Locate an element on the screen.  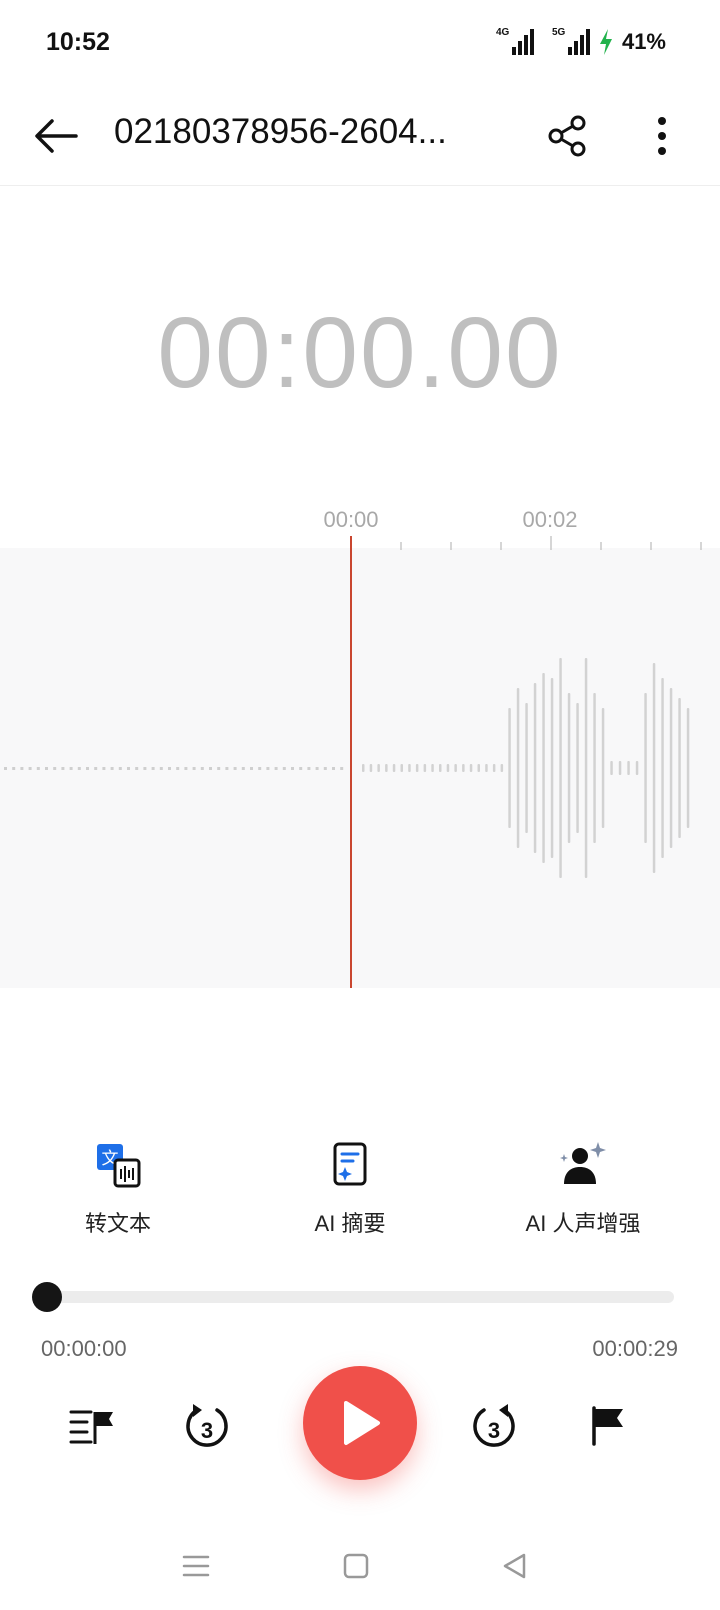
system-back-button is located at coordinates (514, 1566).